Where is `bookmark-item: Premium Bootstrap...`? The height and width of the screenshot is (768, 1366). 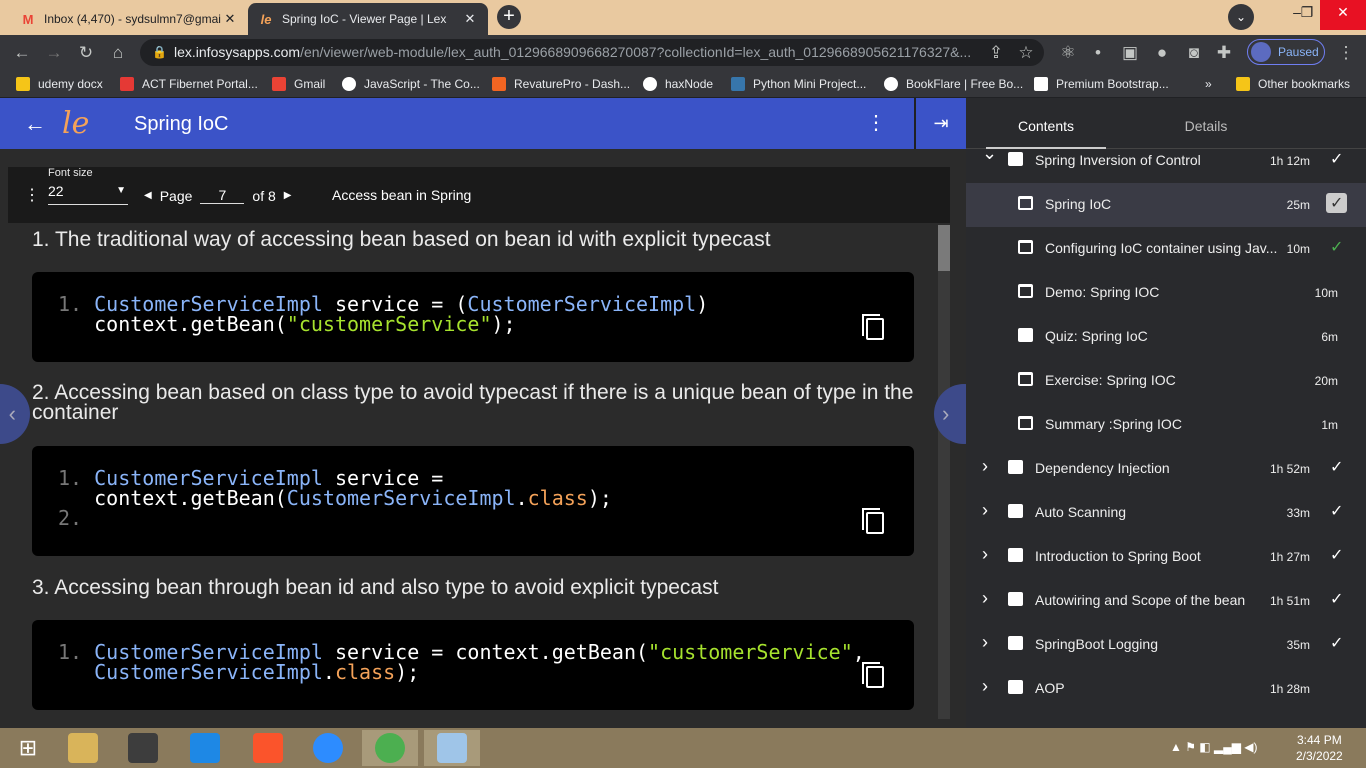 bookmark-item: Premium Bootstrap... is located at coordinates (1101, 84).